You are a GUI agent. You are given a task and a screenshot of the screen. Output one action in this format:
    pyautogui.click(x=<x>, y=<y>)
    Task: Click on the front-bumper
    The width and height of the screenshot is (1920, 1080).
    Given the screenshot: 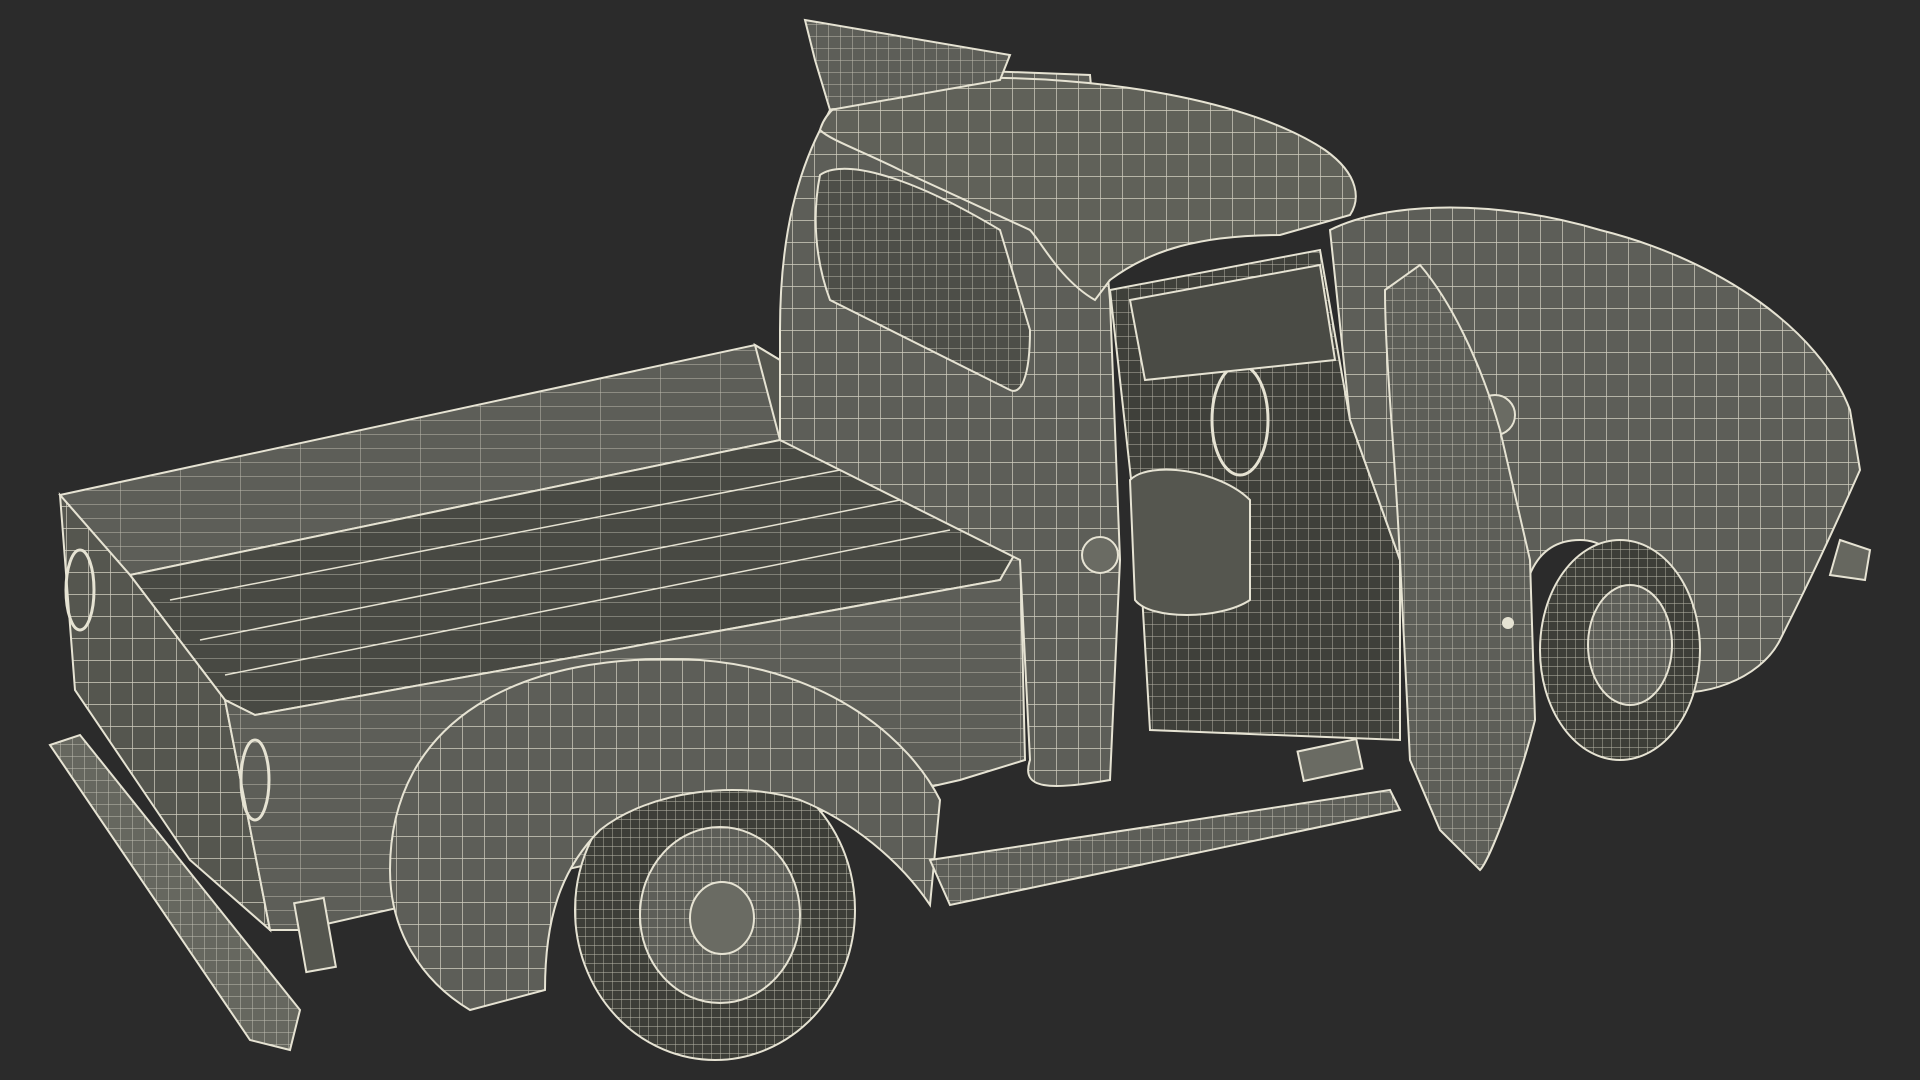 What is the action you would take?
    pyautogui.click(x=1850, y=560)
    